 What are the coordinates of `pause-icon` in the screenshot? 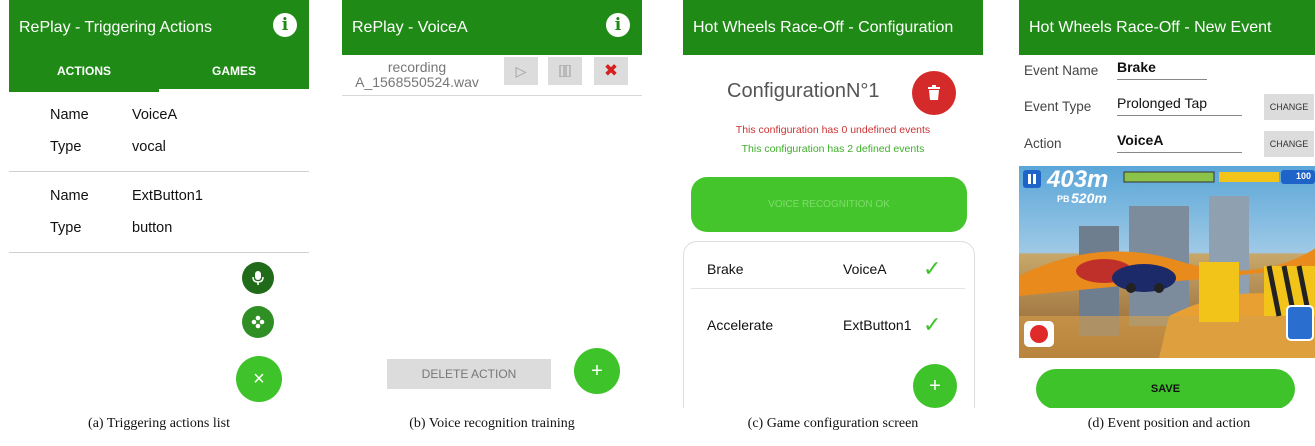 It's located at (565, 71).